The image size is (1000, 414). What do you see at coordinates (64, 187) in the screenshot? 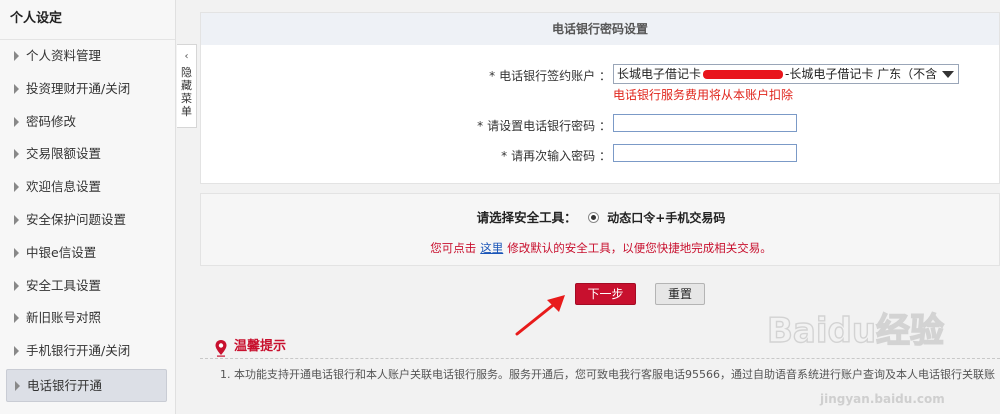
I see `sidebar-item-label: 欢迎信息设置` at bounding box center [64, 187].